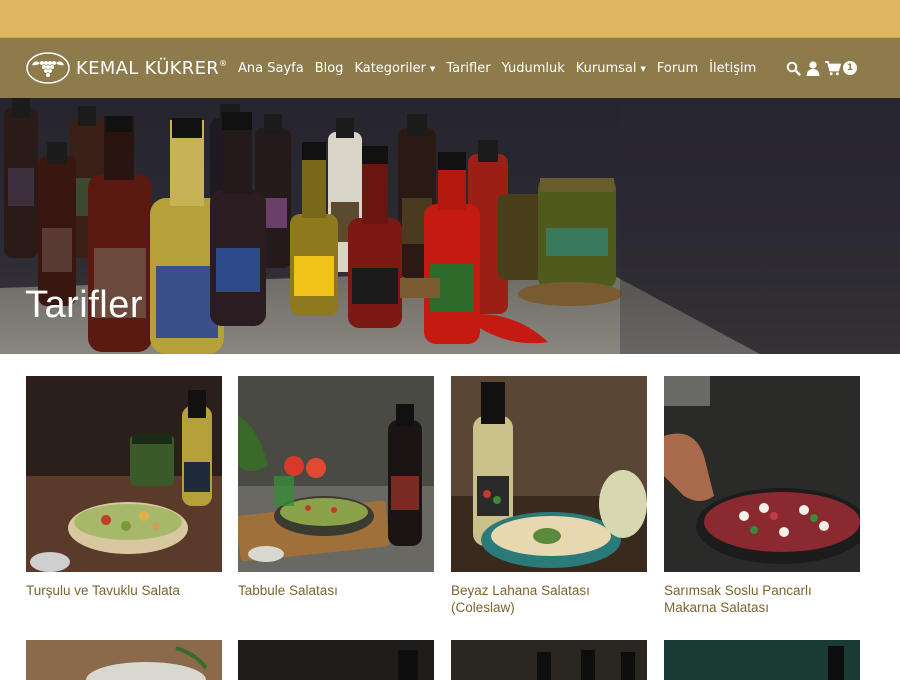 The image size is (900, 680). Describe the element at coordinates (468, 68) in the screenshot. I see `nav-item-tarifler: Tarifler` at that location.